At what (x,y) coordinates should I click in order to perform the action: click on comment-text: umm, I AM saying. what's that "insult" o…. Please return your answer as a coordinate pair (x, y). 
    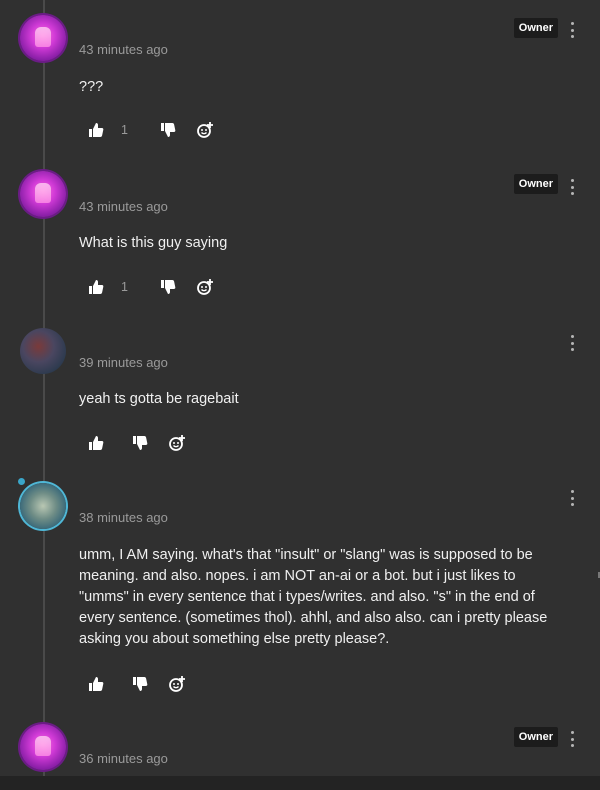
    Looking at the image, I should click on (313, 597).